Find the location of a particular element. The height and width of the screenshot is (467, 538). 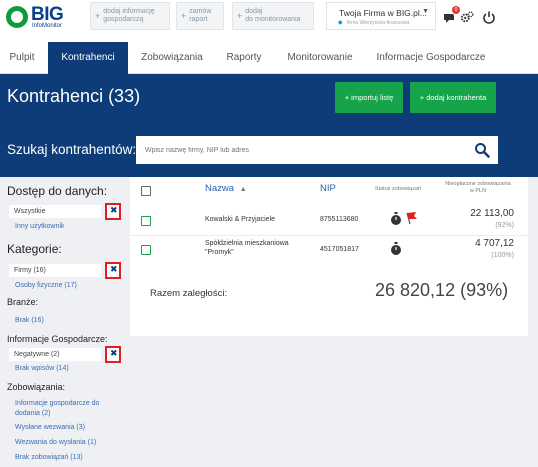

access-other-link: Inny użytkownik is located at coordinates (39, 227).